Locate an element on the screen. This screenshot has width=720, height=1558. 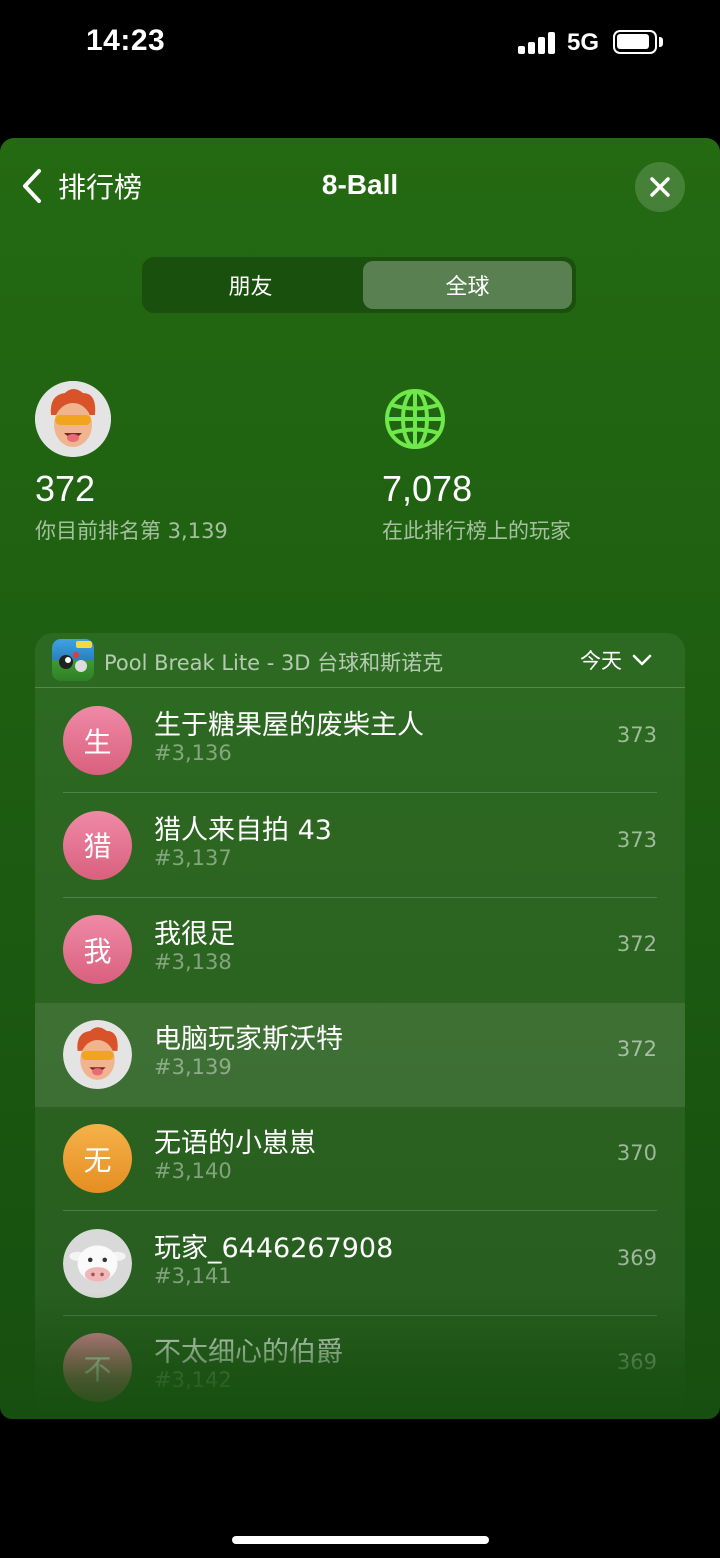
player-name: 玩家_6446267908 is located at coordinates (274, 1248).